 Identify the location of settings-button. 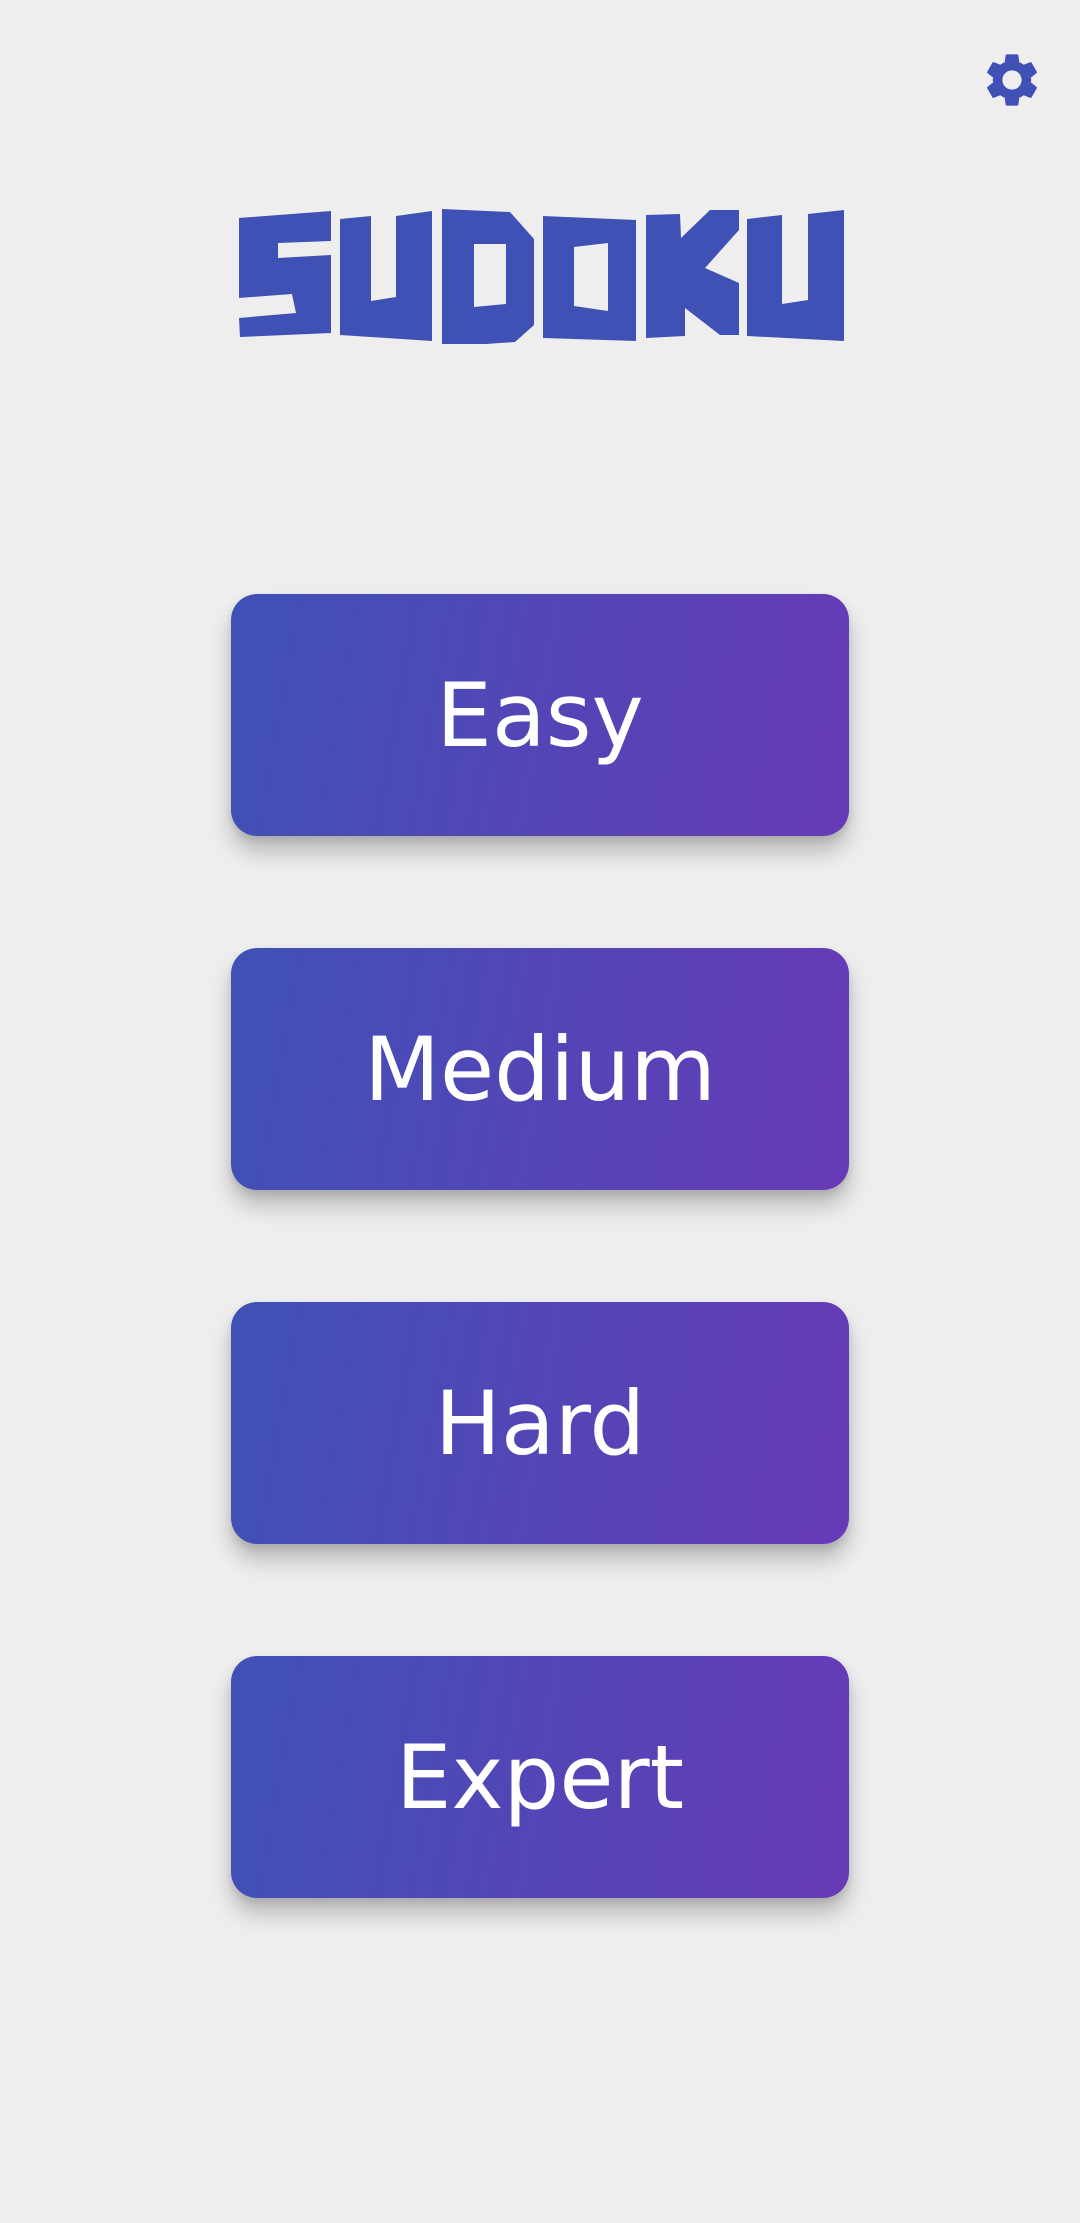
(1012, 80).